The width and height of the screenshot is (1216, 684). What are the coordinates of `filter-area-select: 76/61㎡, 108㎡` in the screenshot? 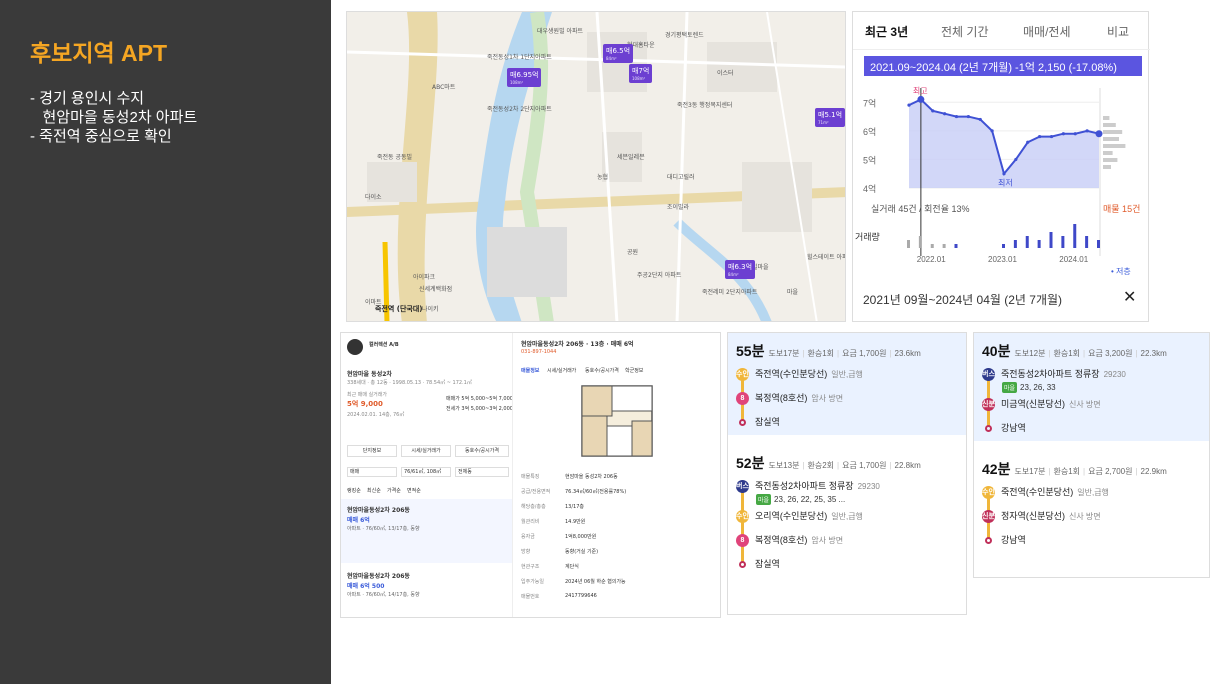 It's located at (426, 472).